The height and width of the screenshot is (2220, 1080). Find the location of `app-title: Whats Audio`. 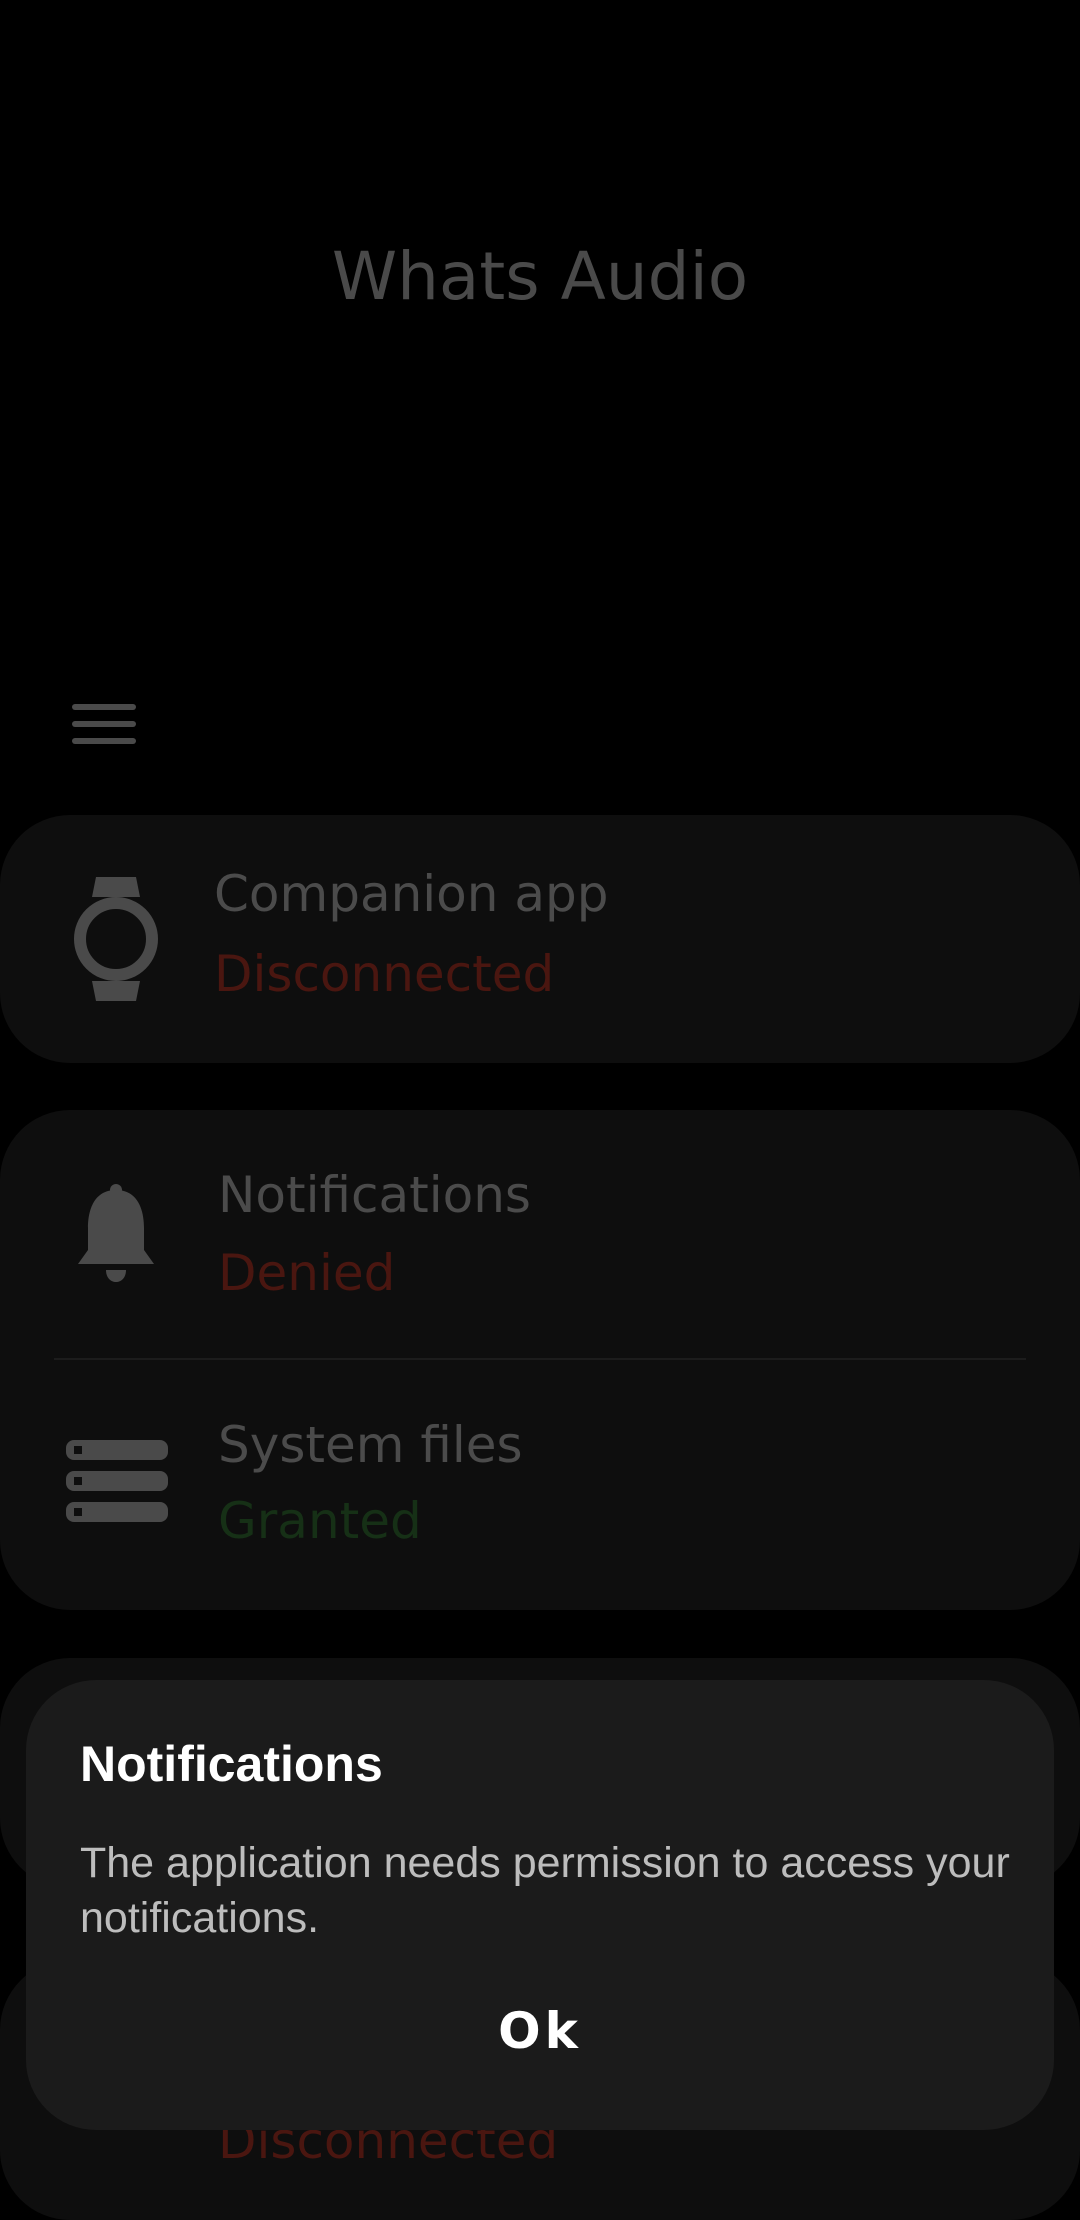

app-title: Whats Audio is located at coordinates (540, 276).